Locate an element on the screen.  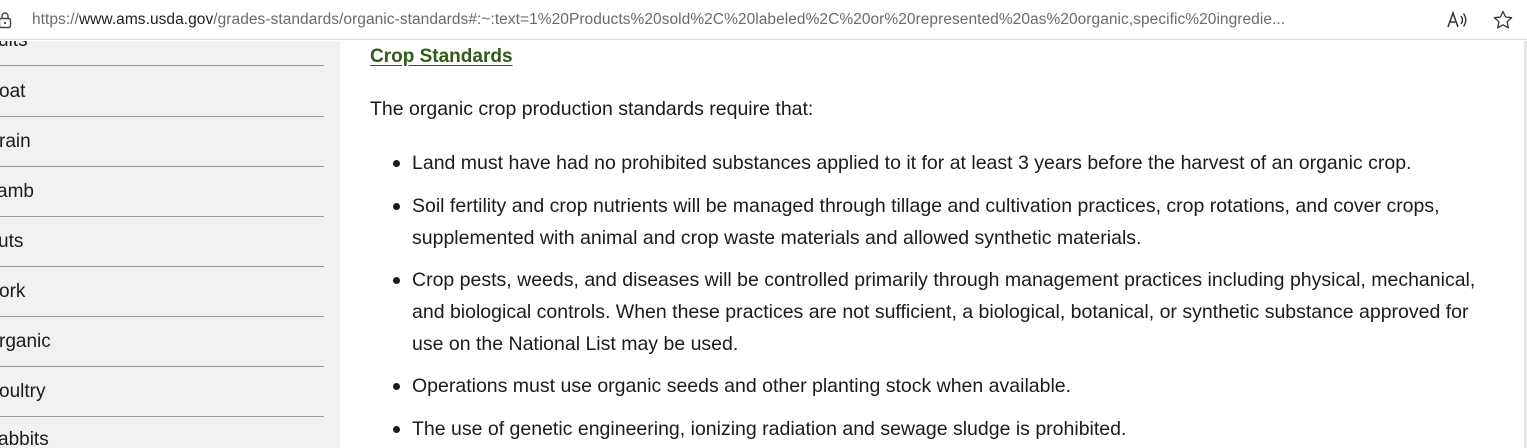
sidebar-item-label: rganic is located at coordinates (25, 341).